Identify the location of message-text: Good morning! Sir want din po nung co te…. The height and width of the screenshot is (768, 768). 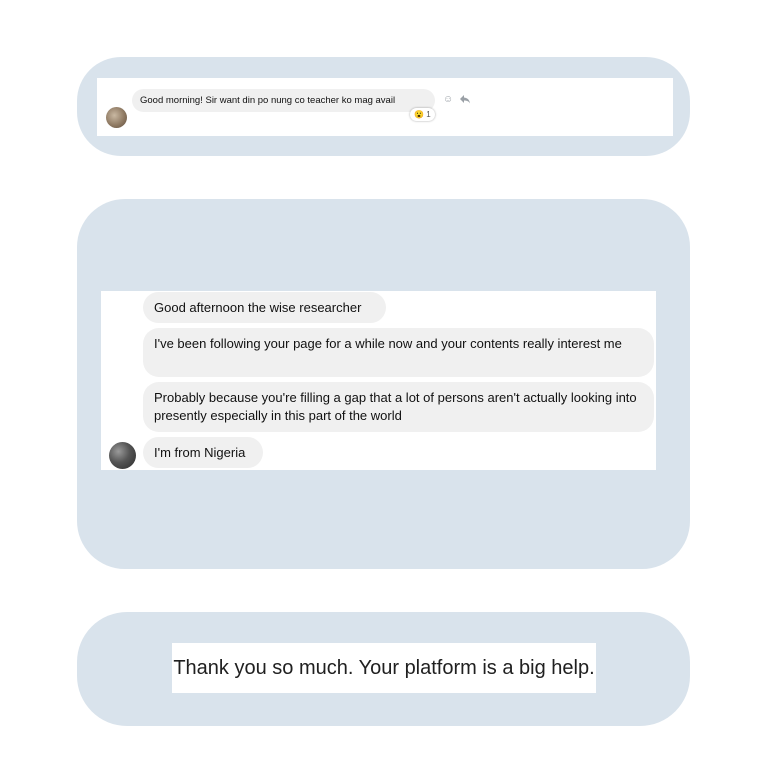
(268, 100).